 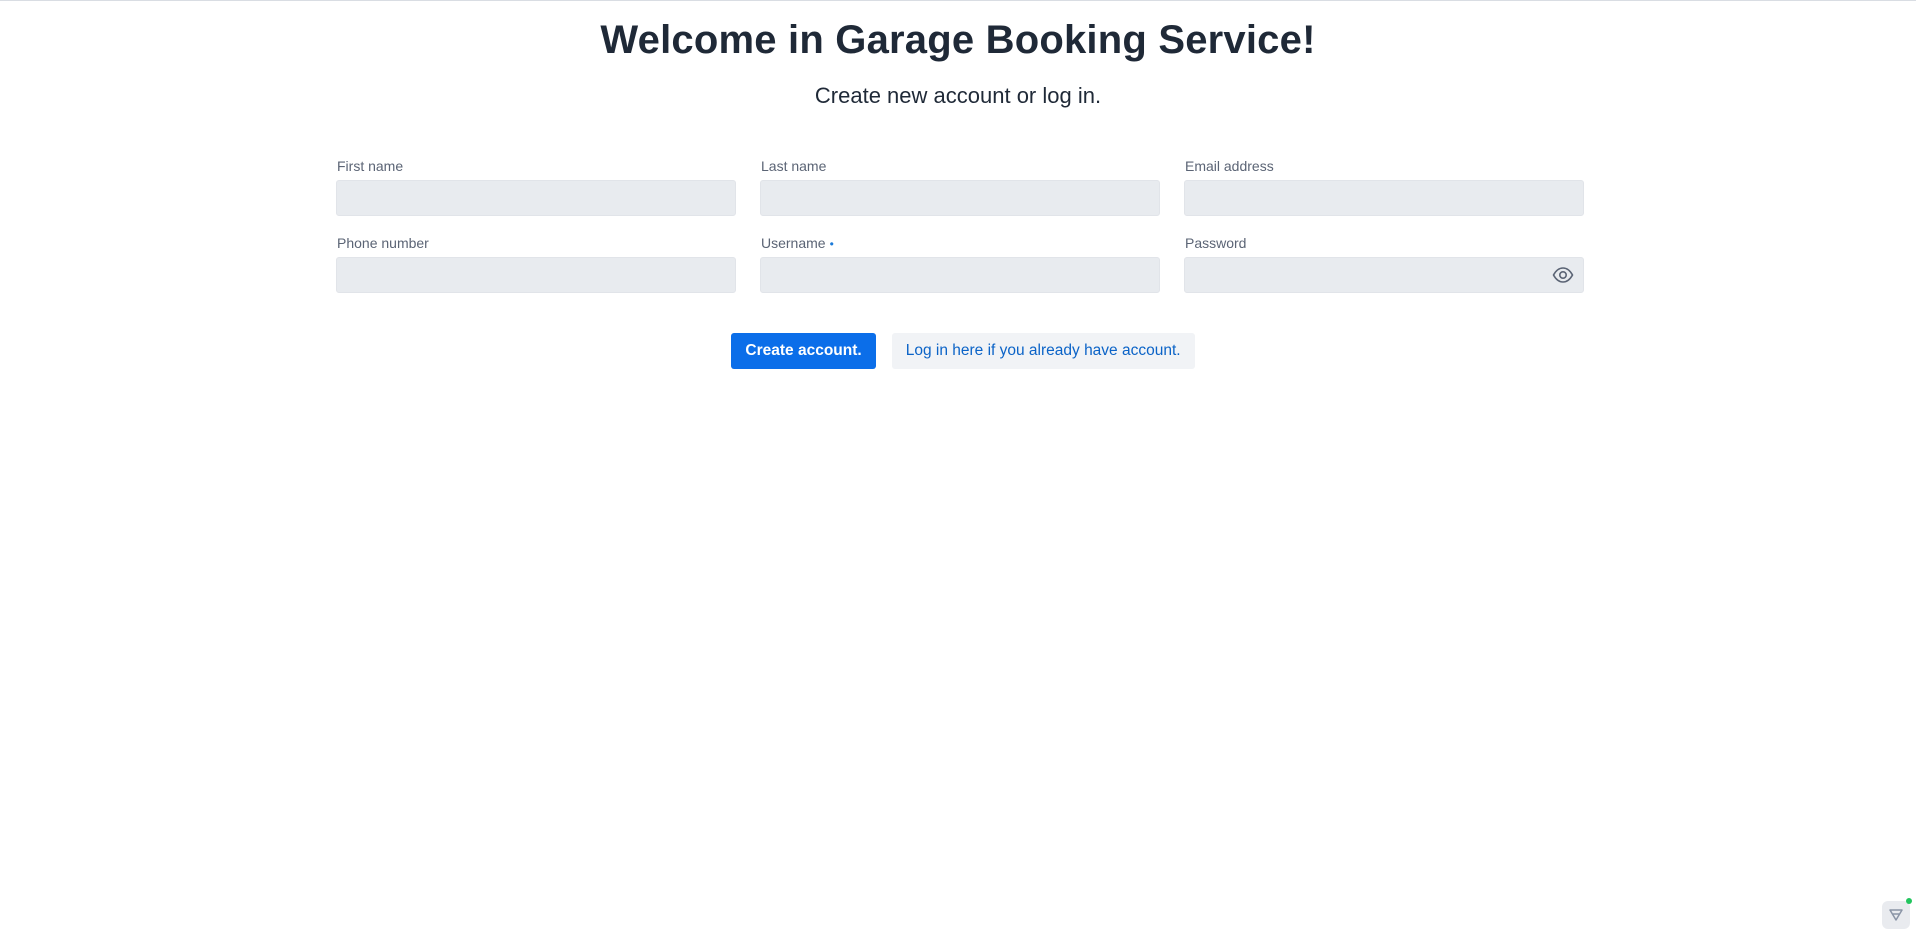 I want to click on top-divider, so click(x=958, y=0).